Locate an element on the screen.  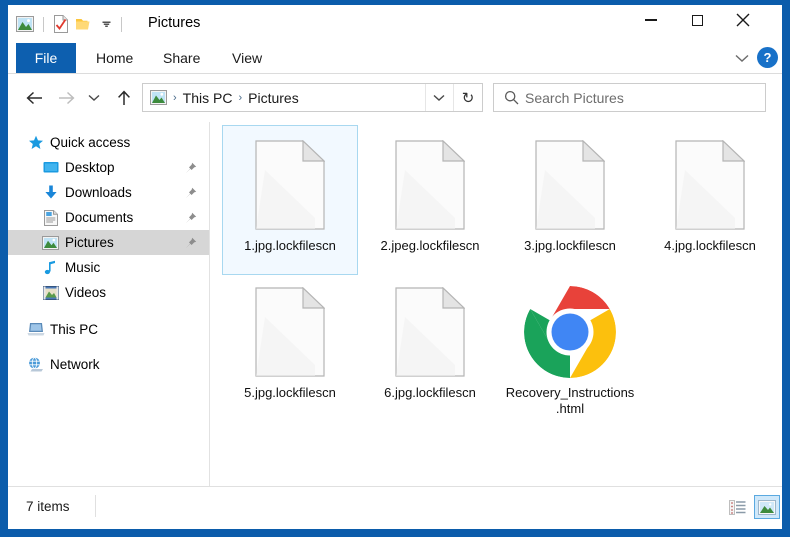
address-bar-row: › This PC › Pictures ↻ Search Pictures is located at coordinates (395, 98).